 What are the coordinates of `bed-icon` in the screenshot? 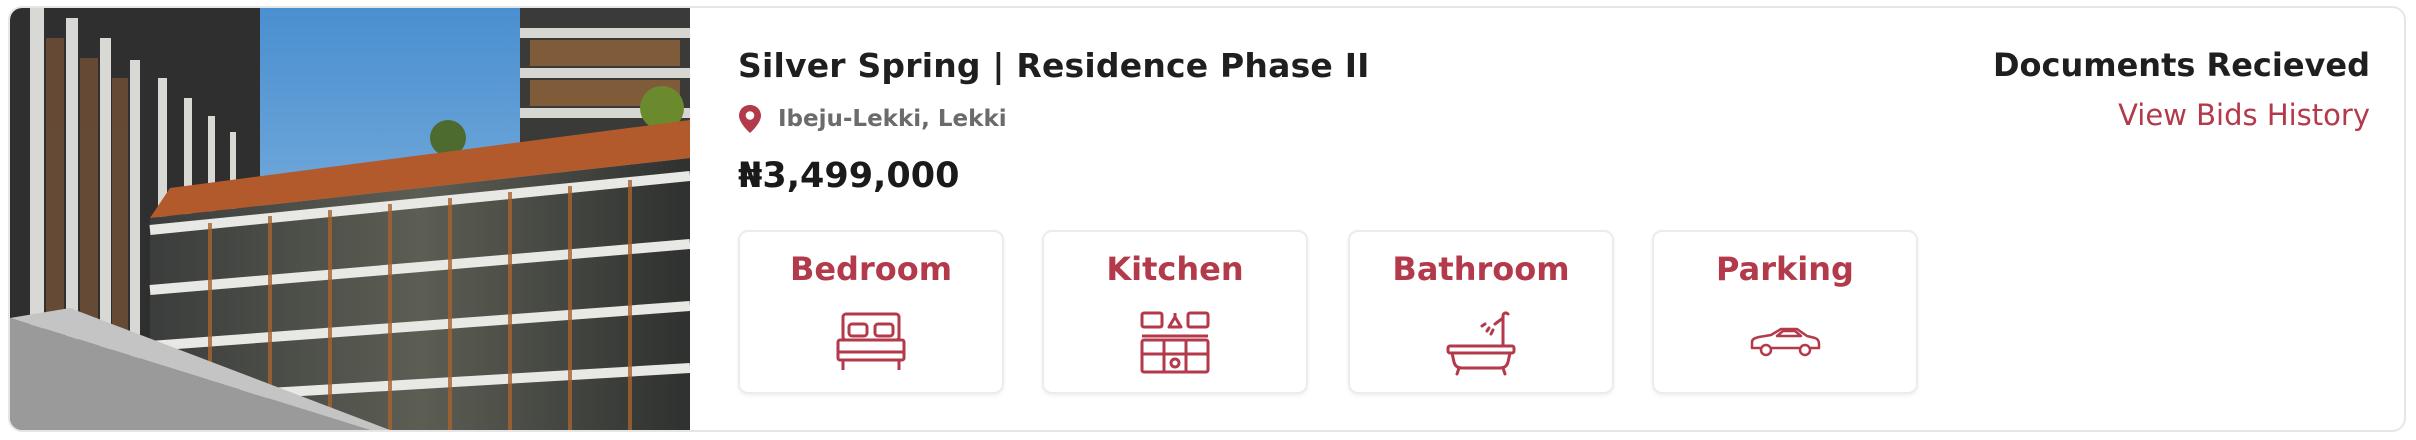 It's located at (871, 341).